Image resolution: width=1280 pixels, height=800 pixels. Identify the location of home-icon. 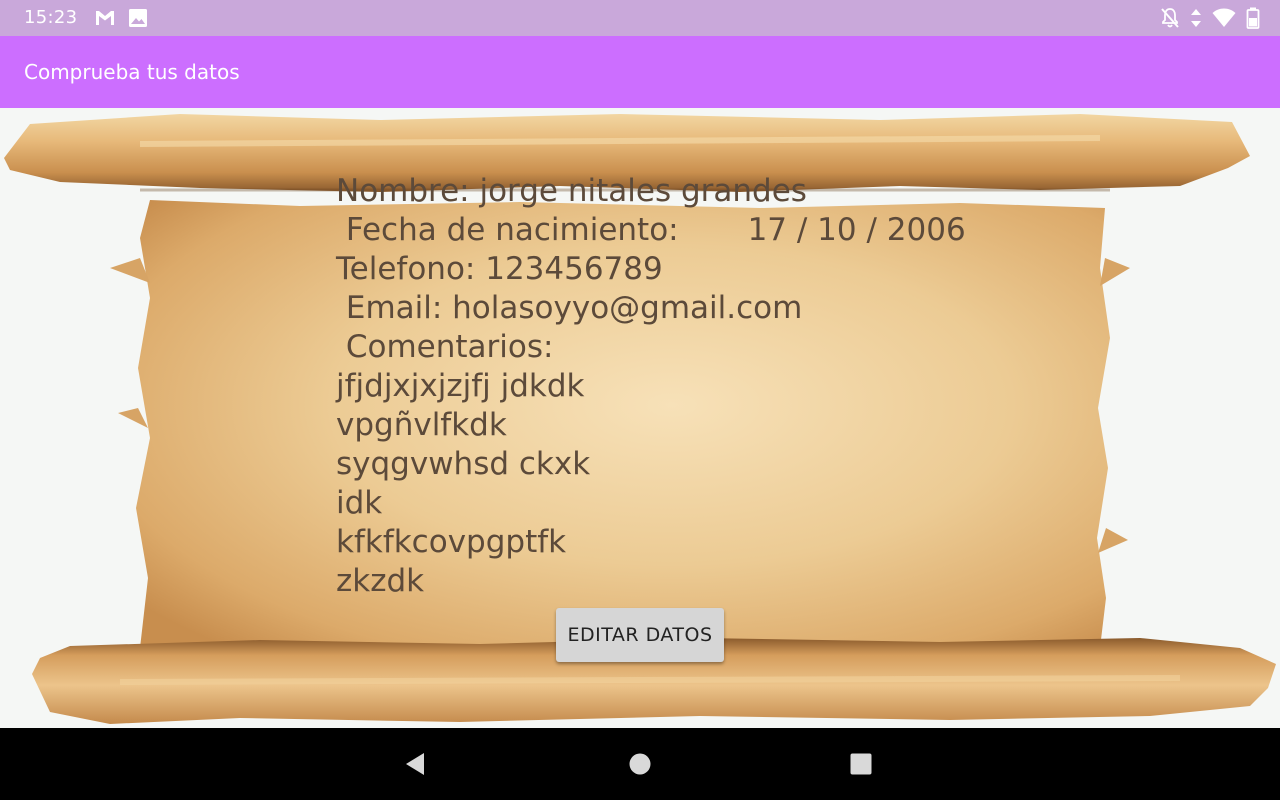
(640, 766).